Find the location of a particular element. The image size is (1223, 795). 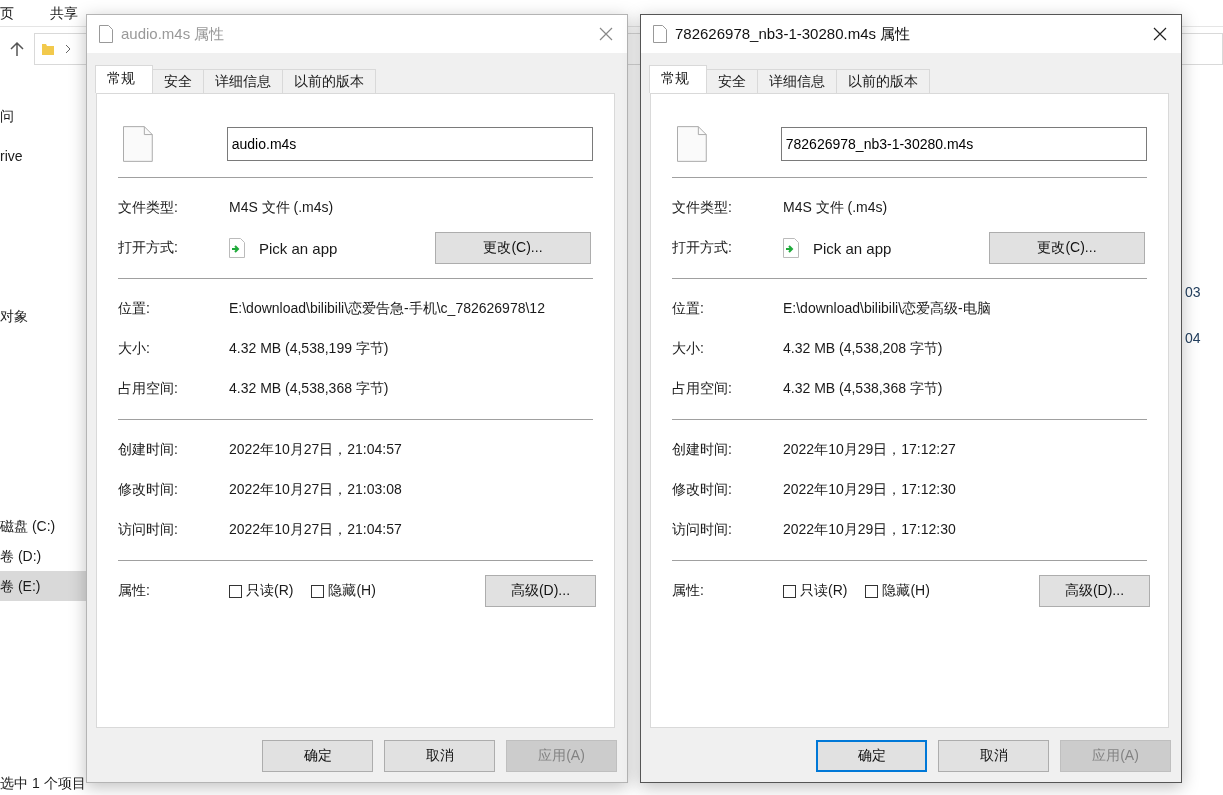

field-value: 2022年10月29日，17:12:27 is located at coordinates (869, 450).